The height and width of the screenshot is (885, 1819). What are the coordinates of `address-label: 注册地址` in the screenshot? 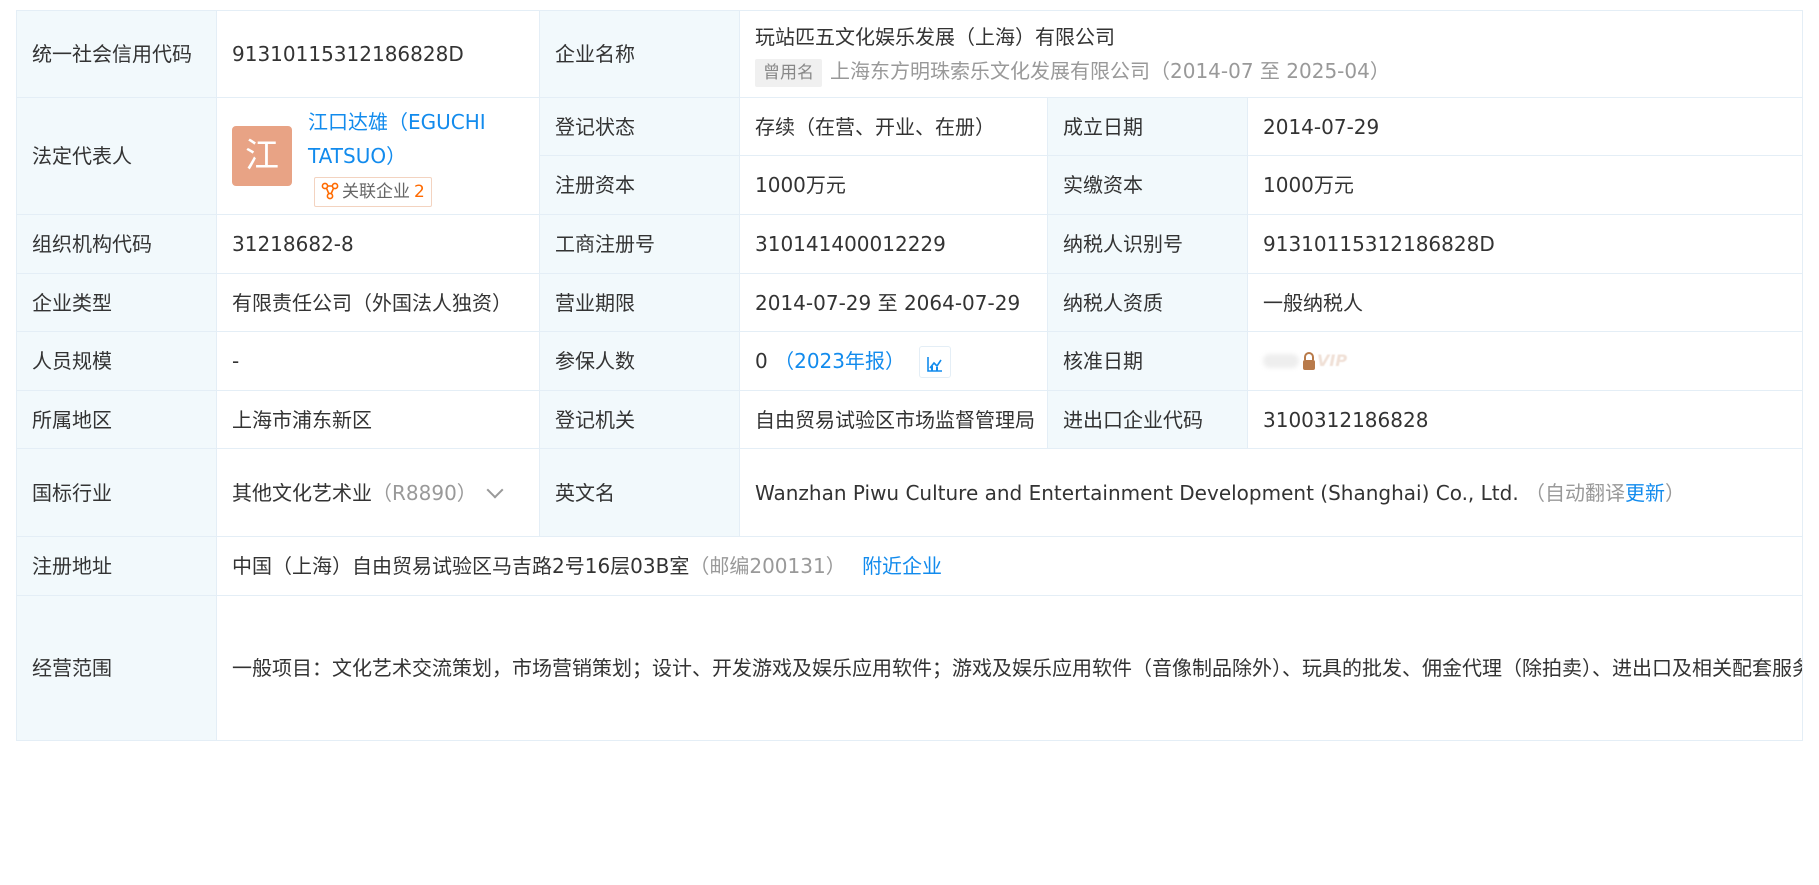 It's located at (116, 566).